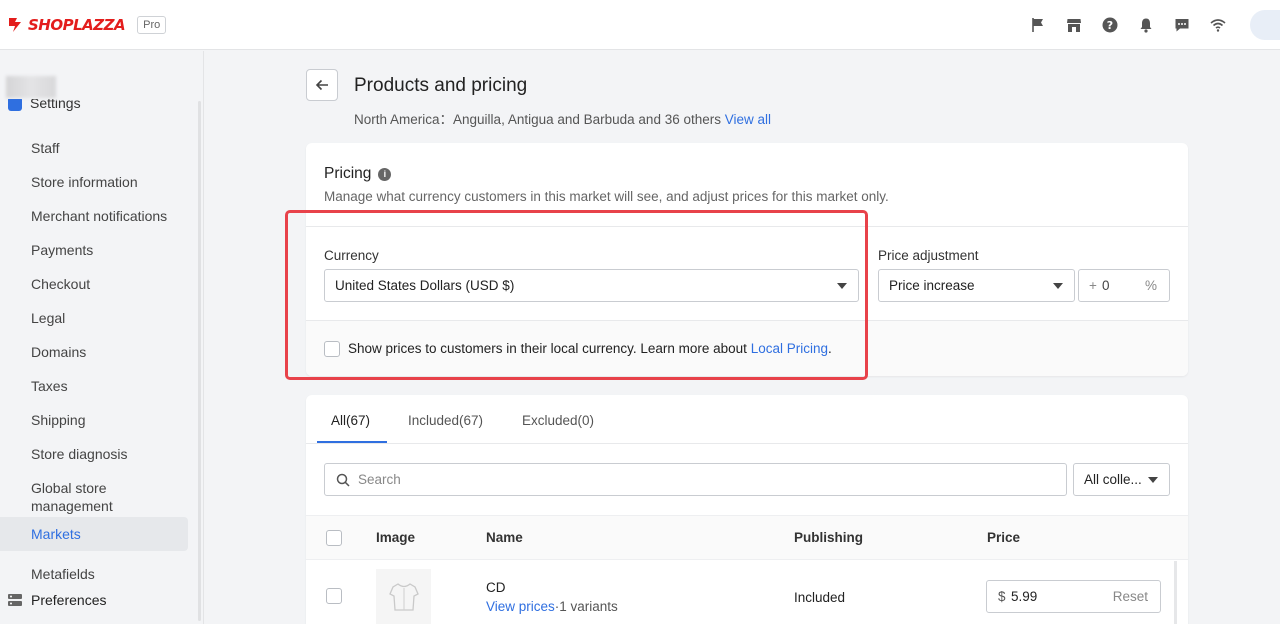 This screenshot has height=624, width=1280. Describe the element at coordinates (94, 148) in the screenshot. I see `sidebar-item-staff: Staff` at that location.